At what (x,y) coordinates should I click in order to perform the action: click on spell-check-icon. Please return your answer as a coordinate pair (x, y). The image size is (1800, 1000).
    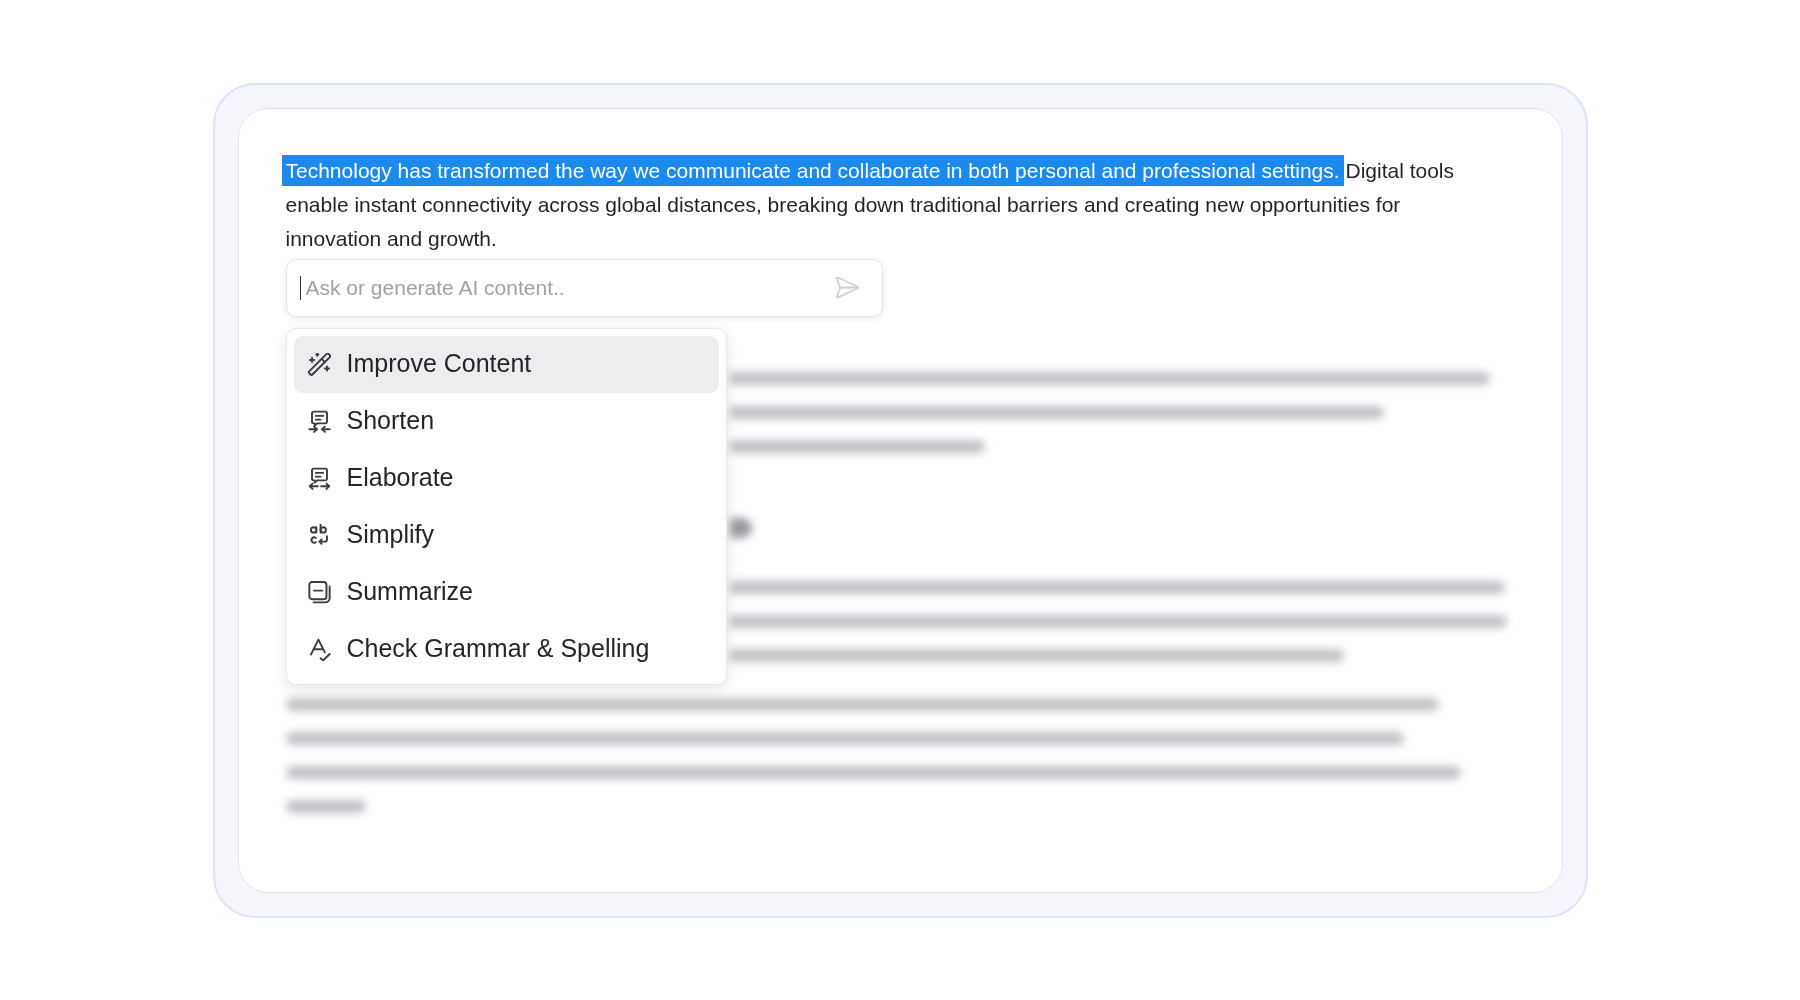
    Looking at the image, I should click on (319, 649).